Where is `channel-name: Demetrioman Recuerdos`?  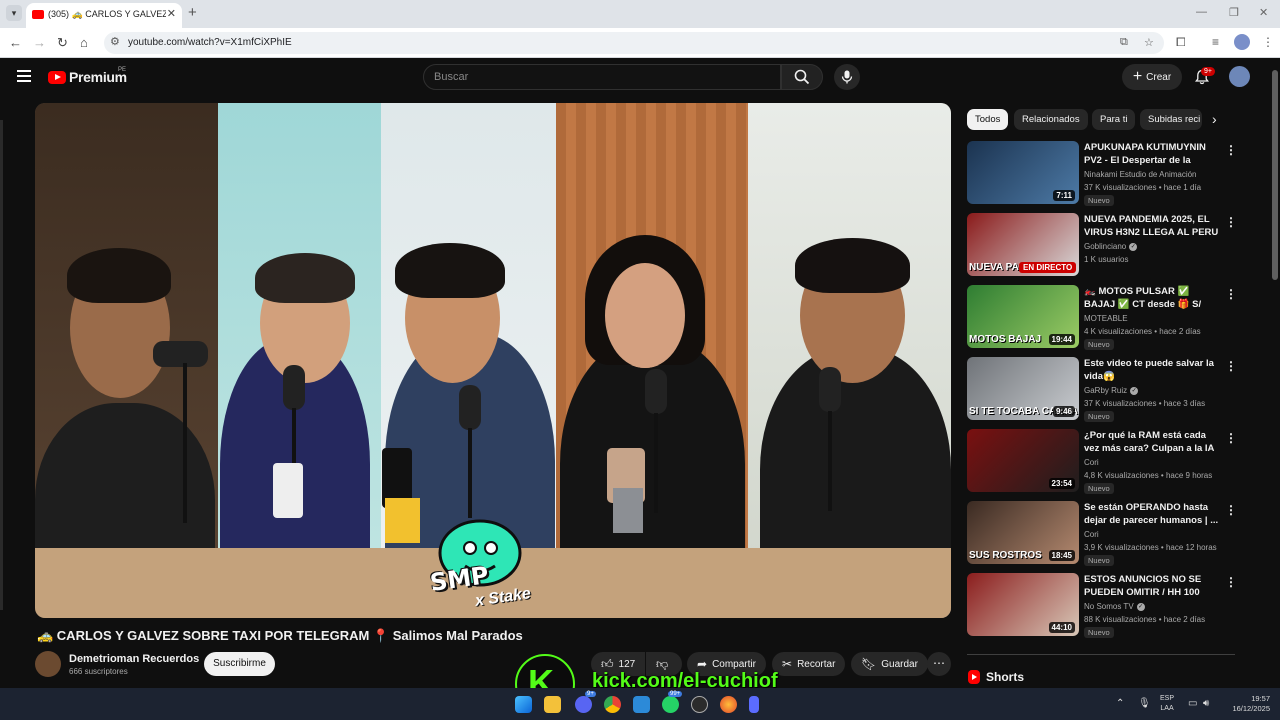
channel-name: Demetrioman Recuerdos is located at coordinates (134, 659).